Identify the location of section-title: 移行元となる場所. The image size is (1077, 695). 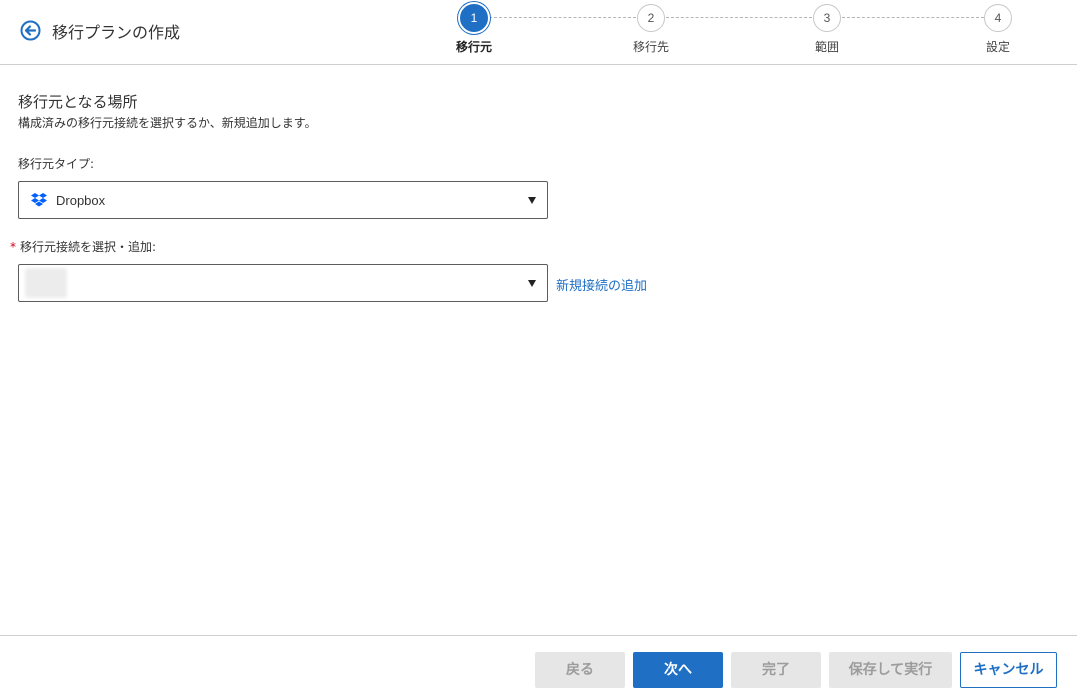
(78, 102).